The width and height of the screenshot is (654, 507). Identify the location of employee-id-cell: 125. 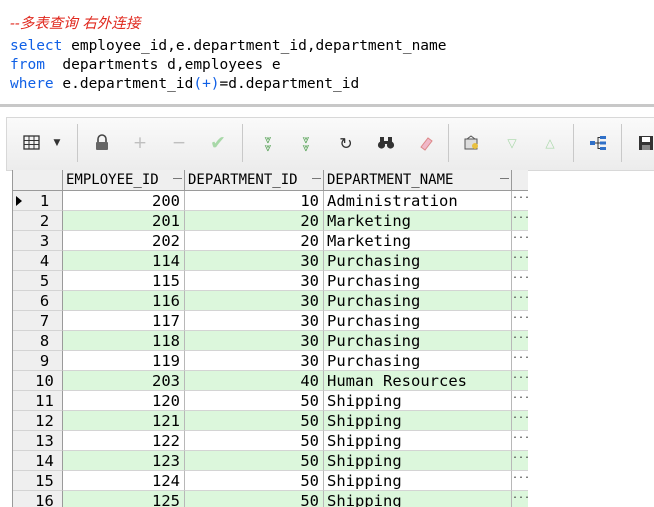
(124, 499).